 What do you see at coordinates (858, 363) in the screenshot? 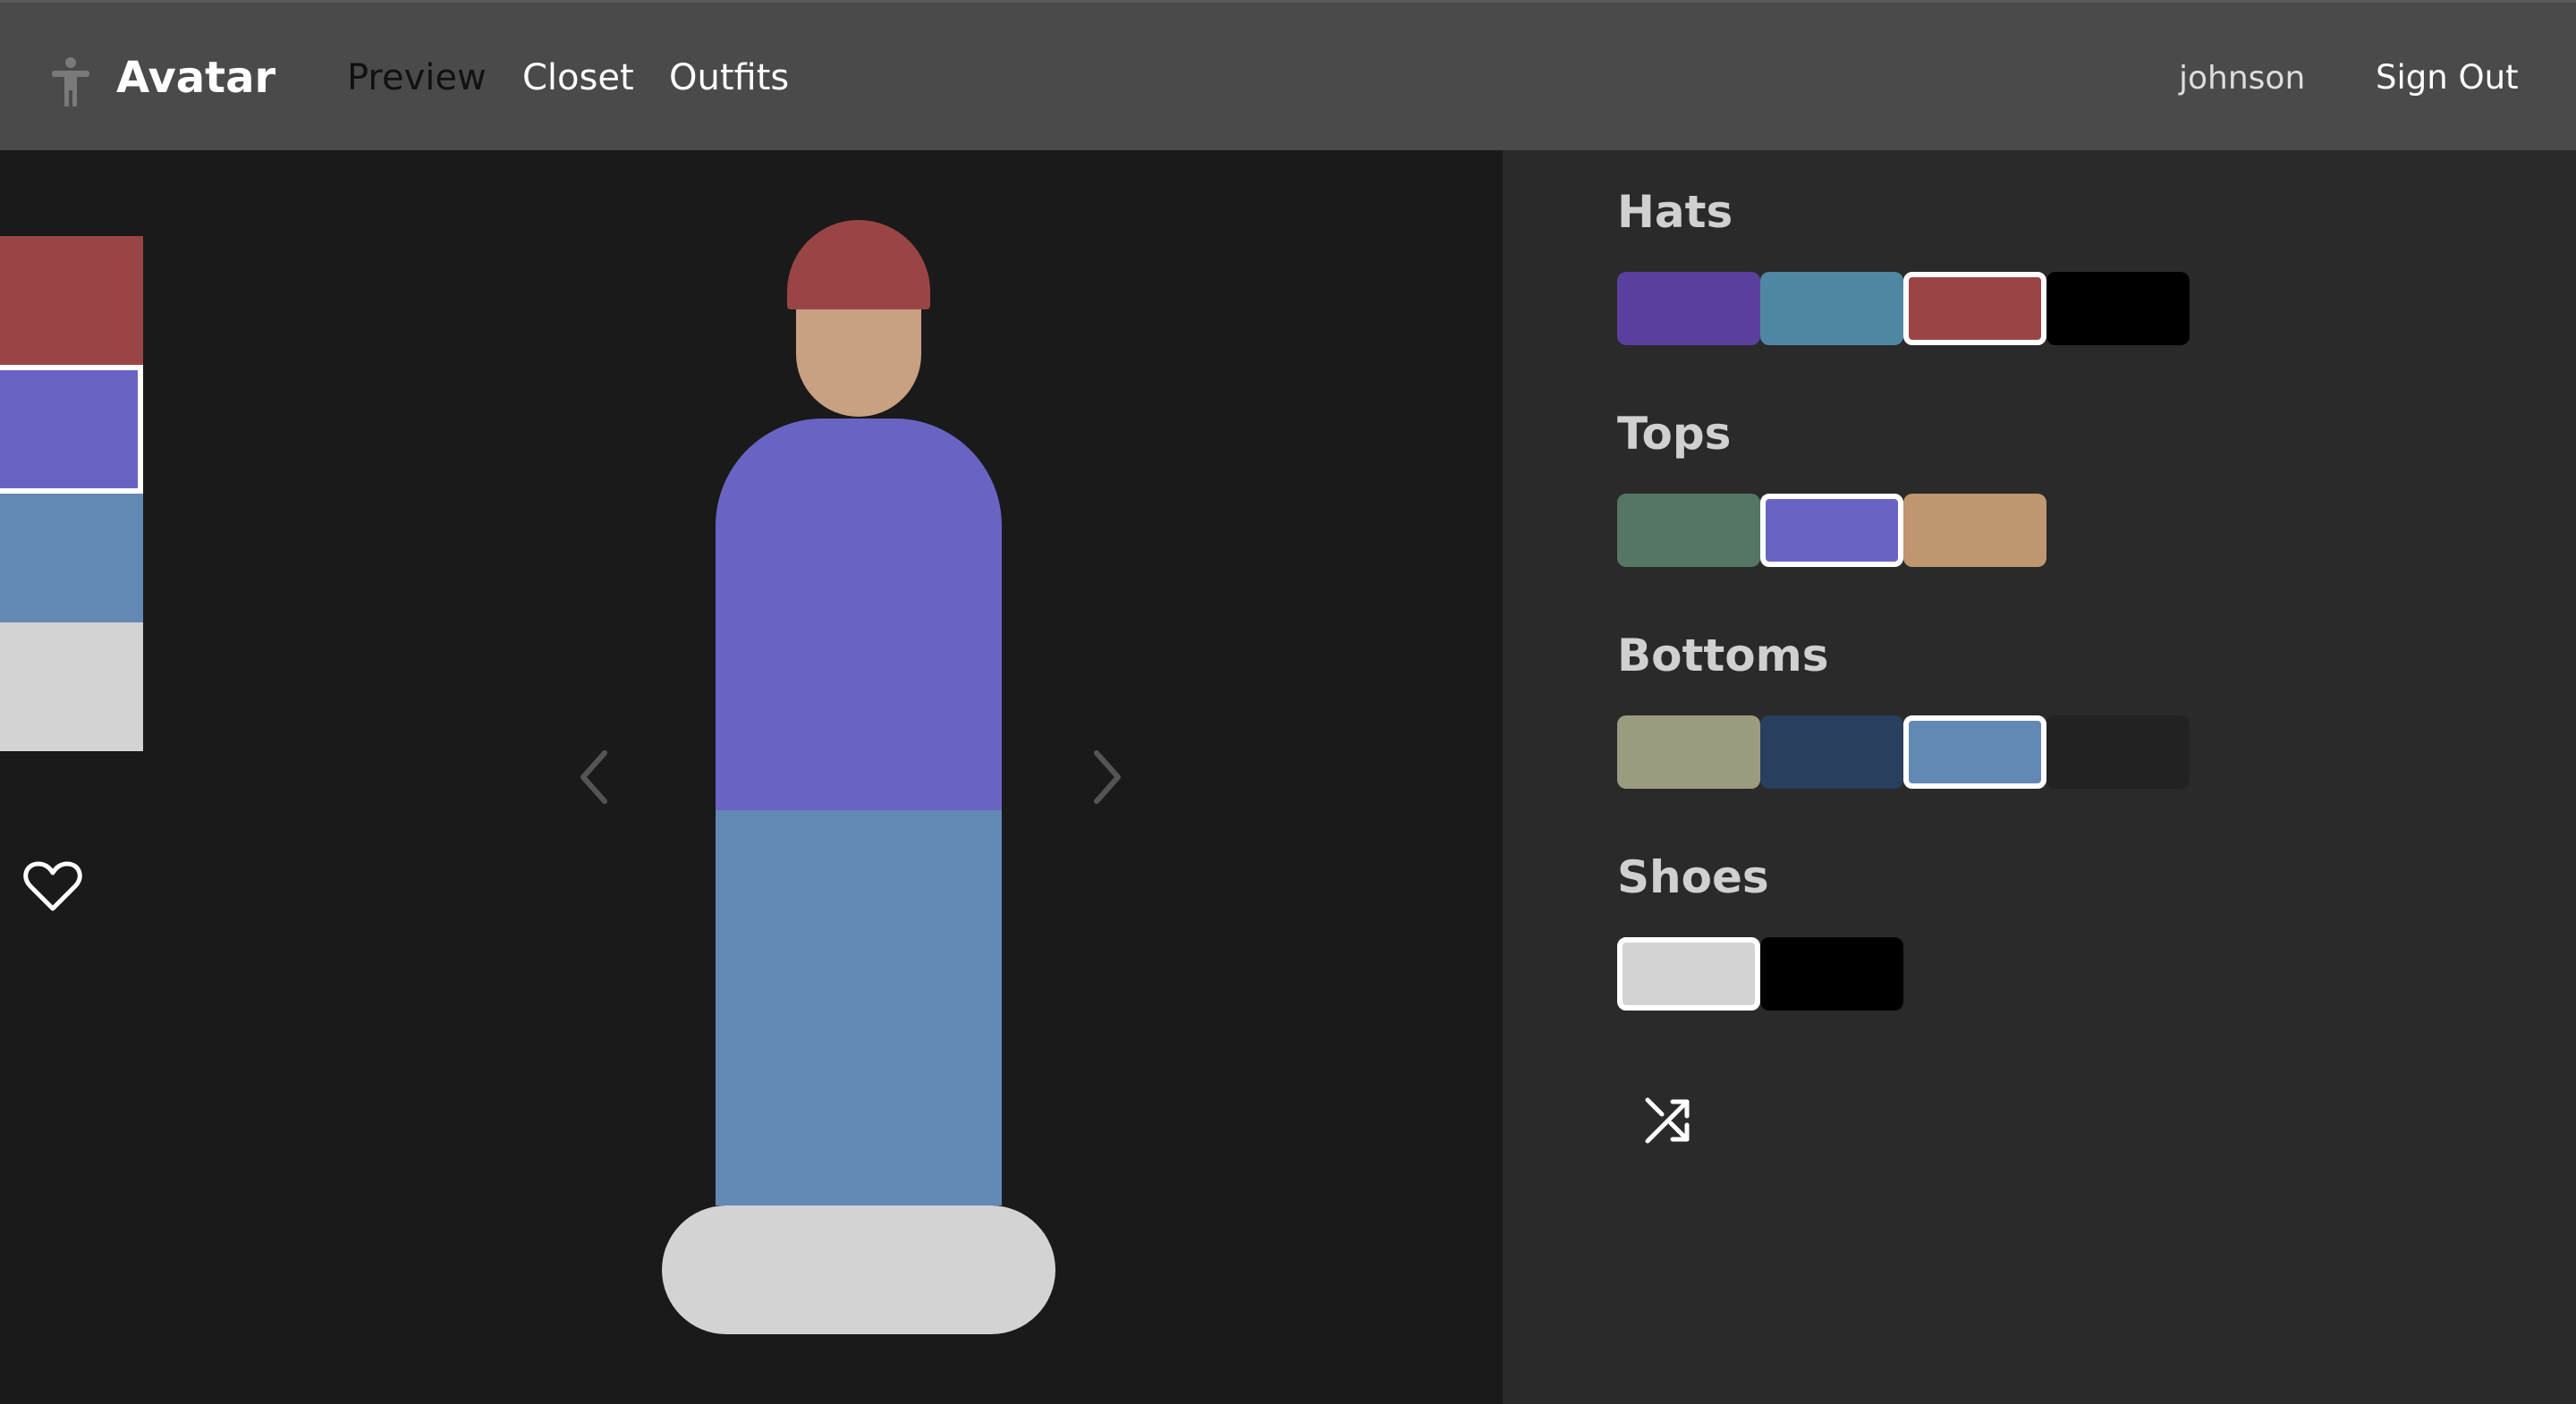
I see `avatar-head` at bounding box center [858, 363].